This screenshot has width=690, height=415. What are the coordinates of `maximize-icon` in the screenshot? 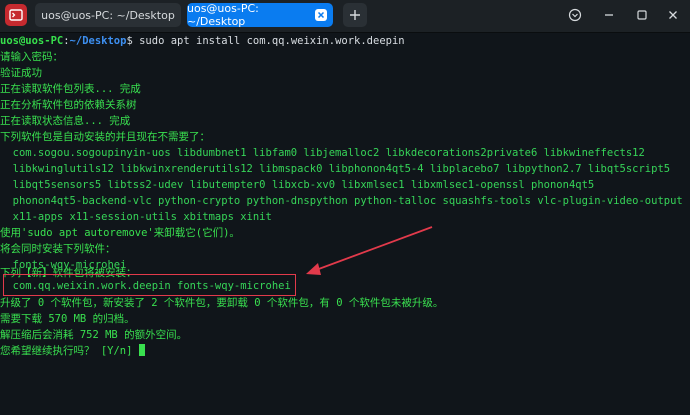 It's located at (642, 15).